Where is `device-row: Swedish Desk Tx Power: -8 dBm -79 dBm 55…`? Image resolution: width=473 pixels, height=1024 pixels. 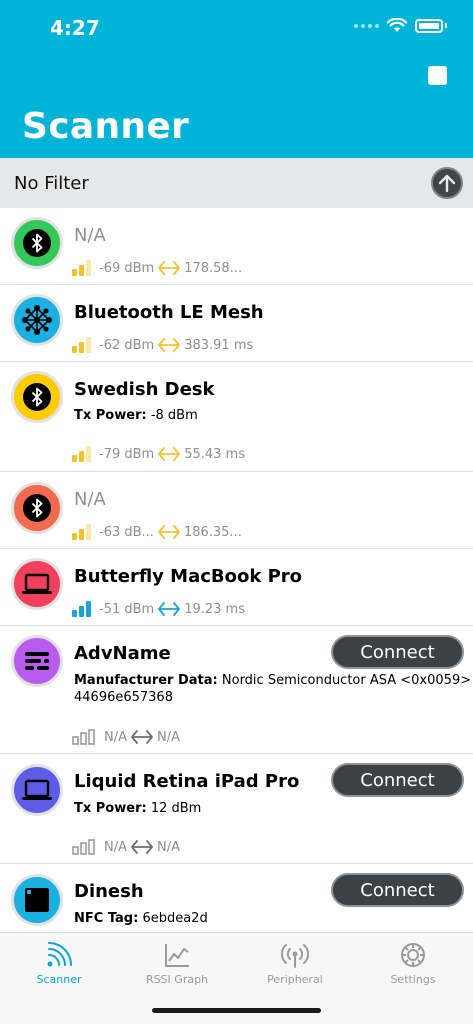 device-row: Swedish Desk Tx Power: -8 dBm -79 dBm 55… is located at coordinates (236, 417).